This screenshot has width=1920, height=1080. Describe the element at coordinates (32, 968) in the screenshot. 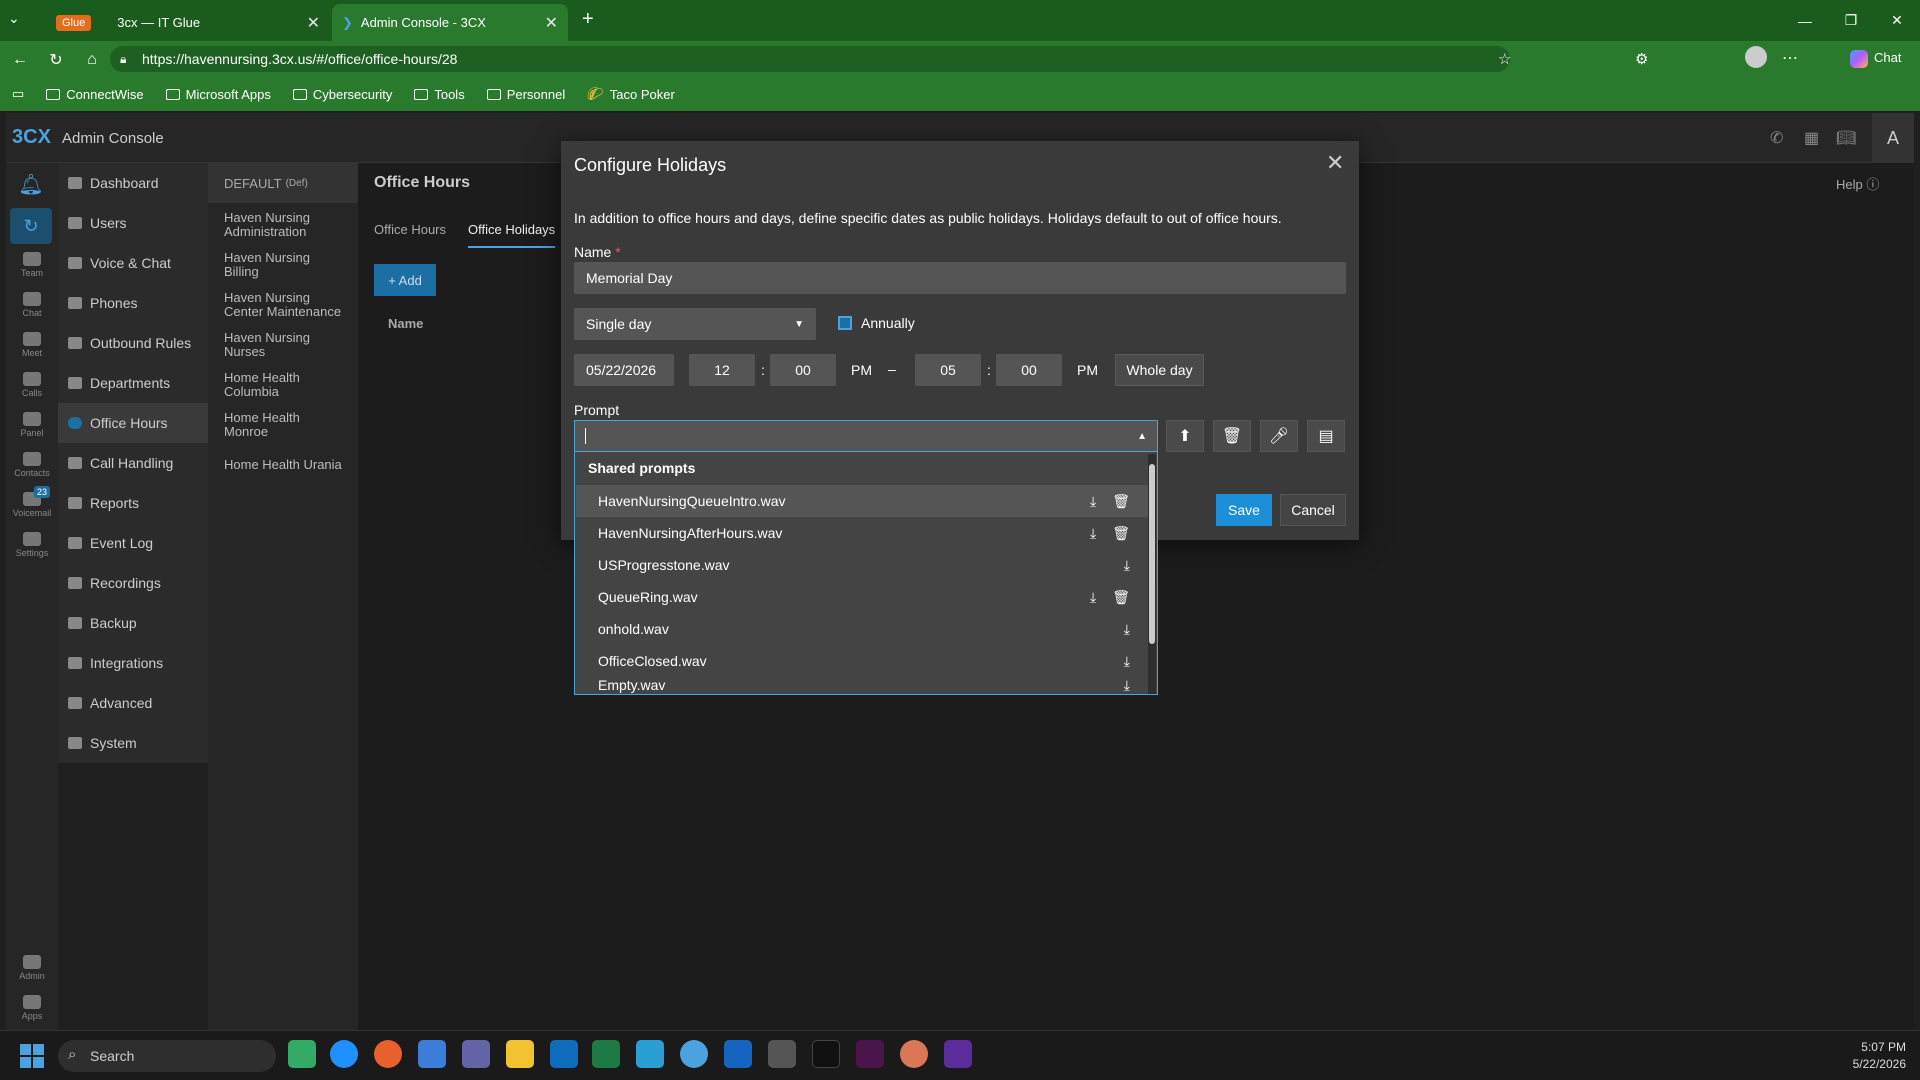

I see `rail-admin: Admin` at that location.